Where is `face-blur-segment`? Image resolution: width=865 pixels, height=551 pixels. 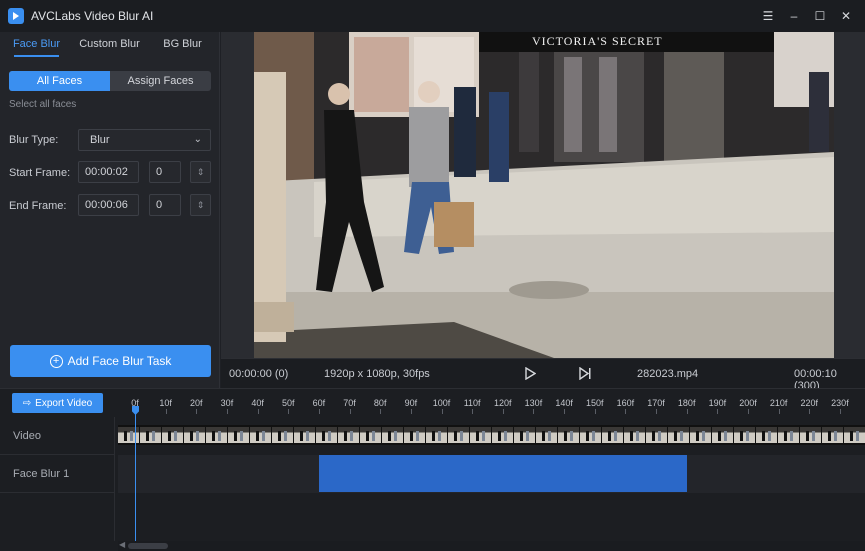
face-blur-segment is located at coordinates (502, 473).